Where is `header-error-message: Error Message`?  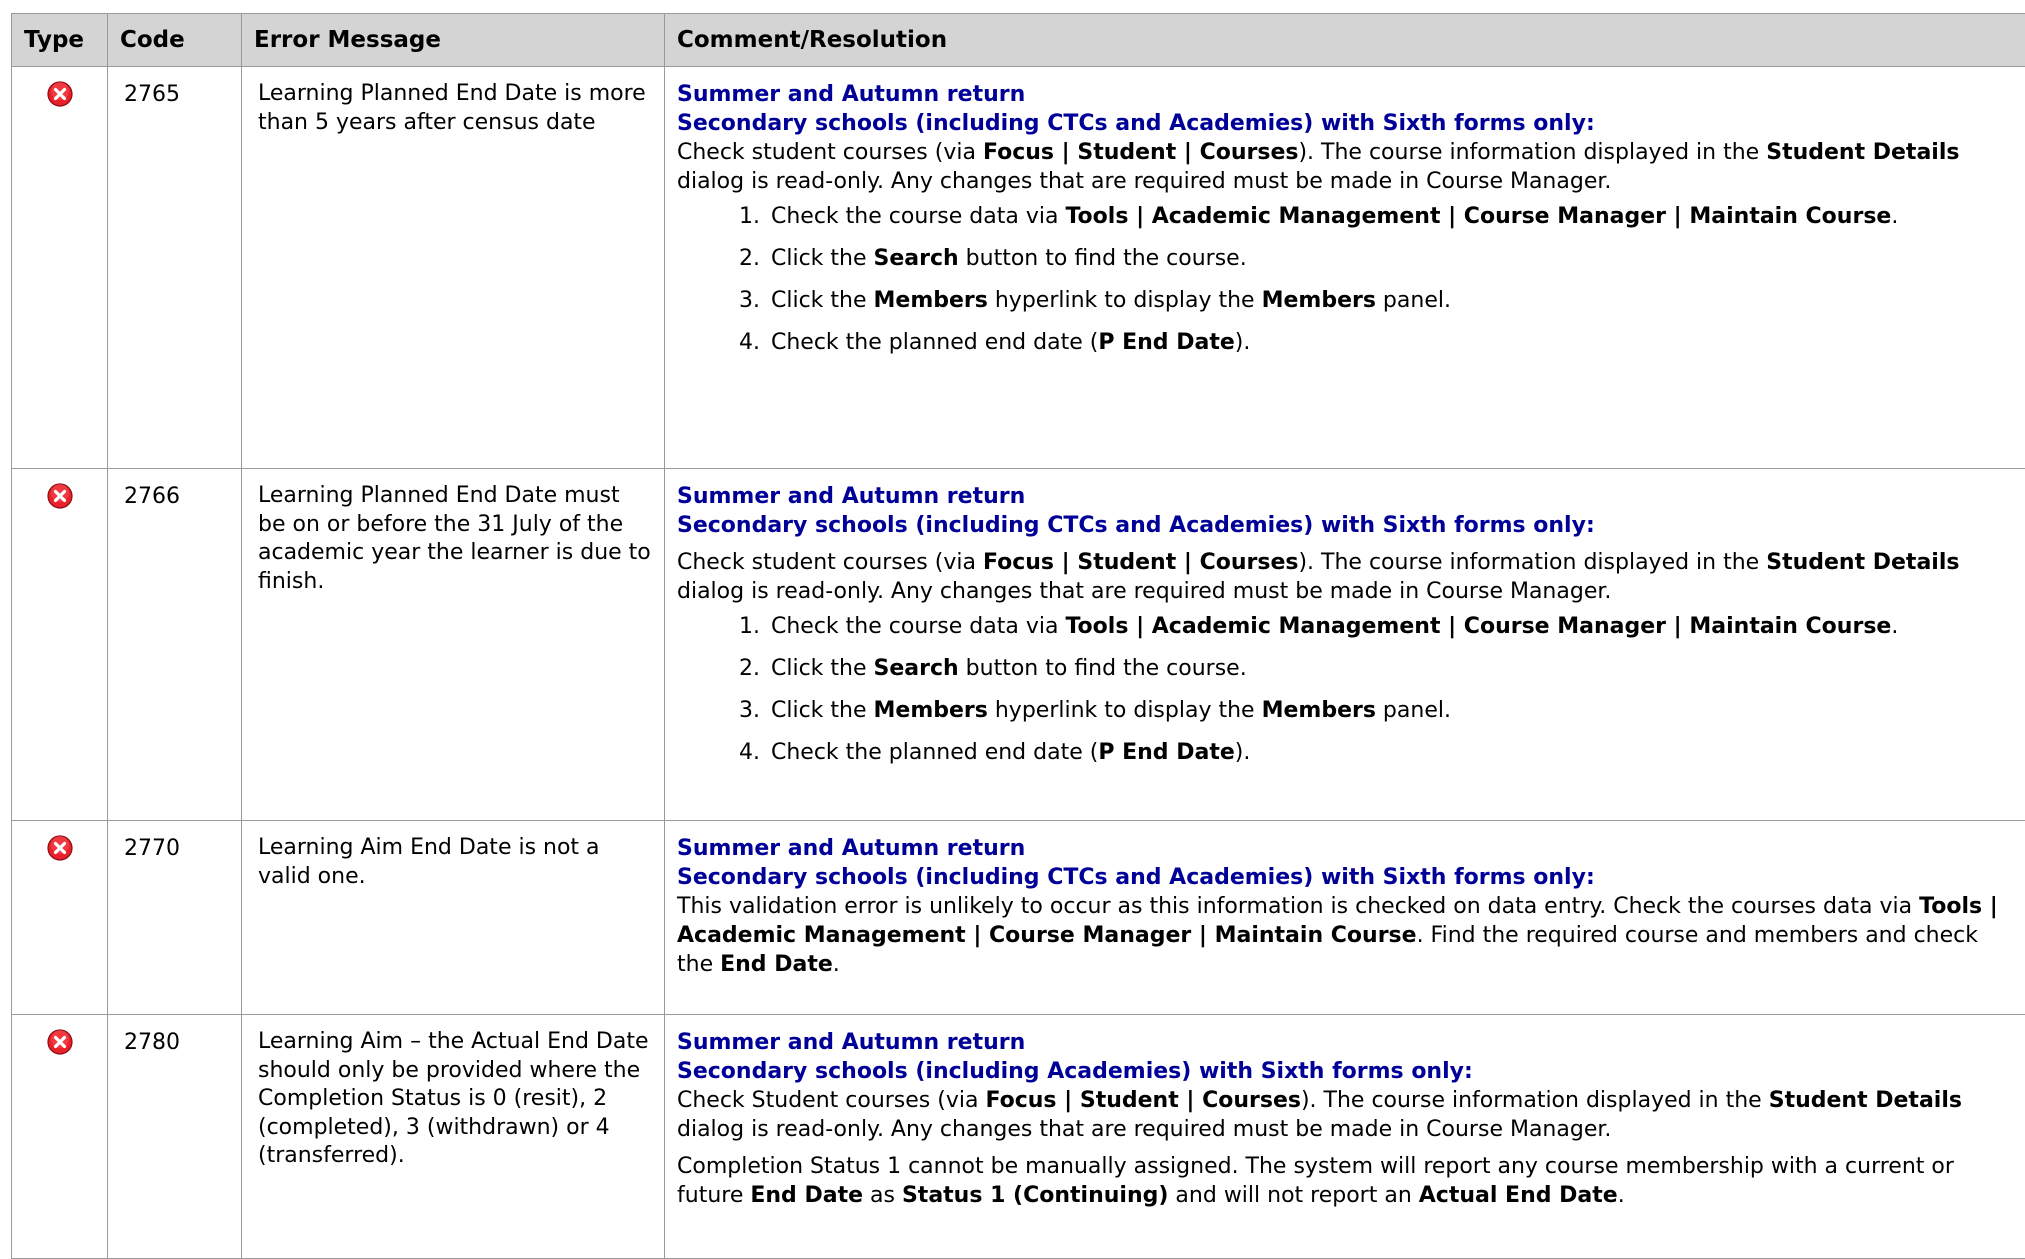 header-error-message: Error Message is located at coordinates (453, 40).